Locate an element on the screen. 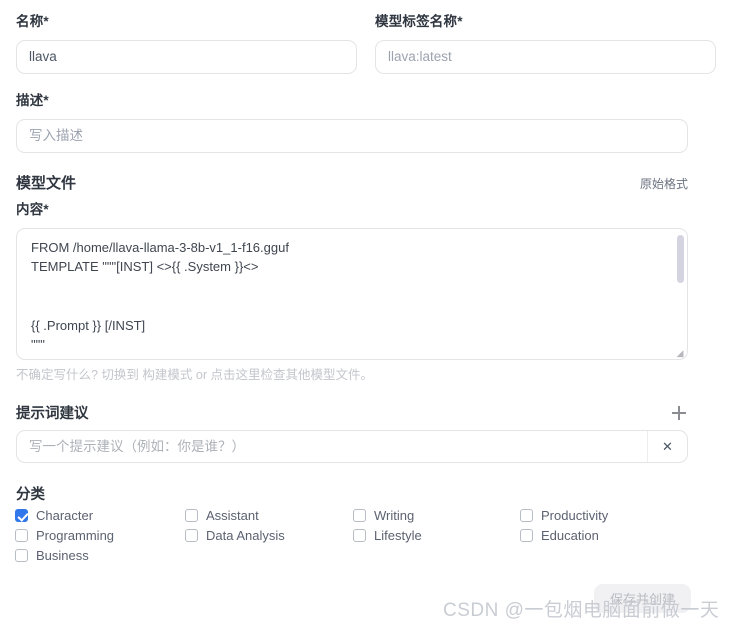  prompt-suggestions-title: 提示词建议 is located at coordinates (52, 414).